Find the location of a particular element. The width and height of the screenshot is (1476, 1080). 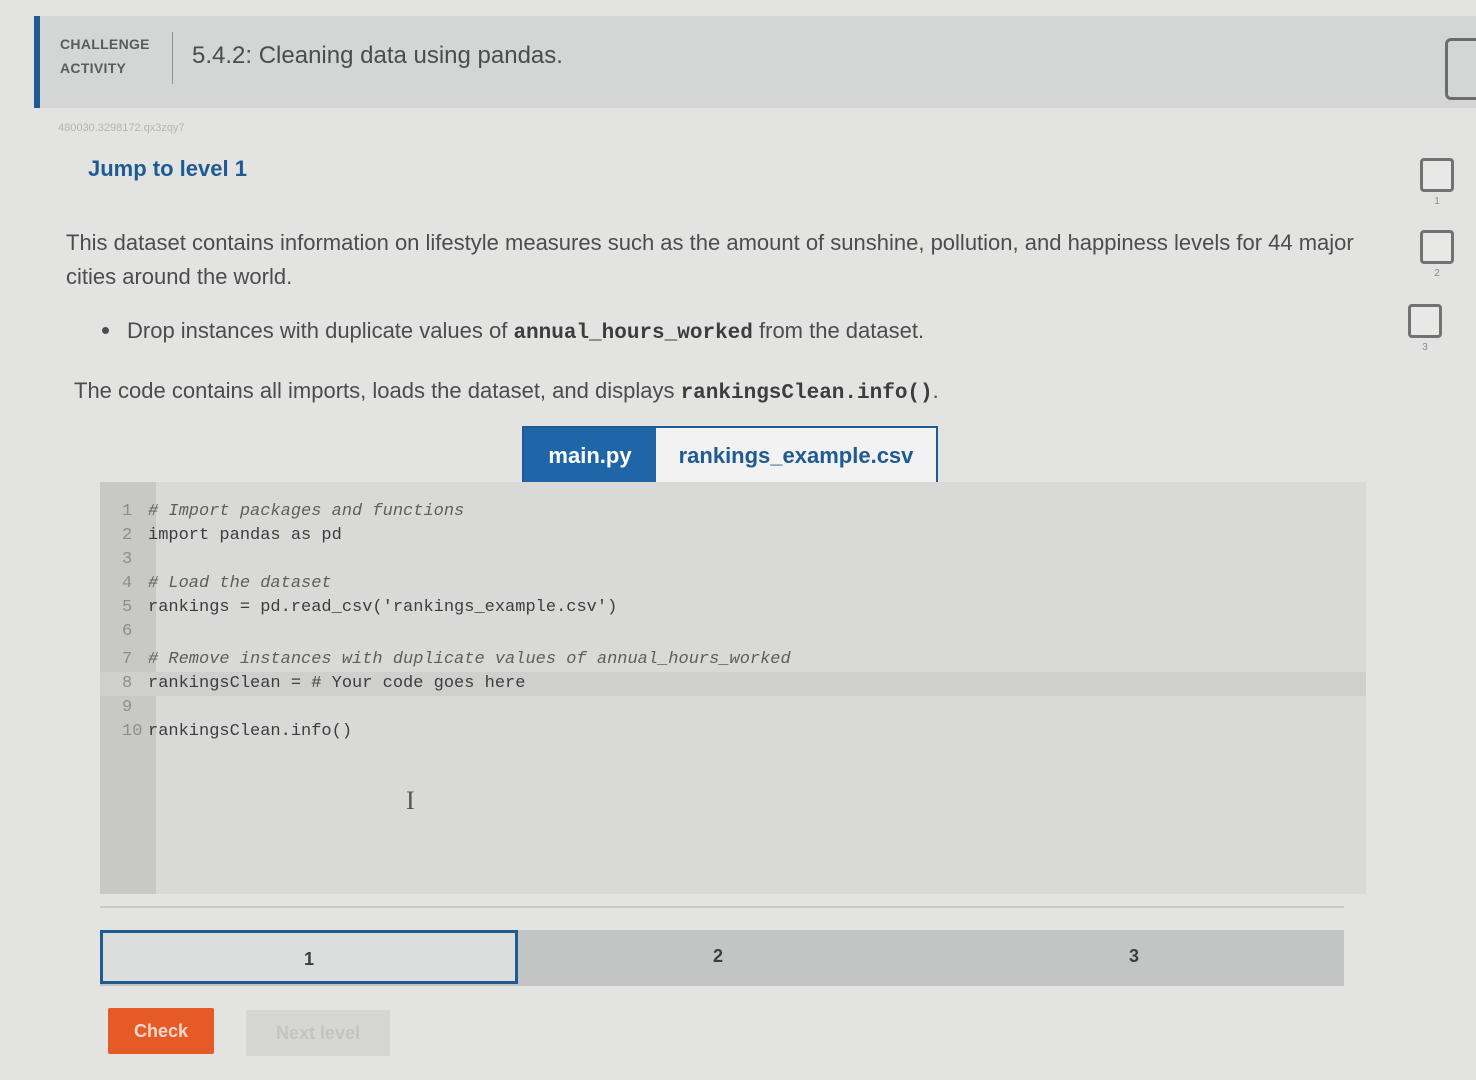

jump-to-level-link: Jump to level 1 is located at coordinates (167, 169).